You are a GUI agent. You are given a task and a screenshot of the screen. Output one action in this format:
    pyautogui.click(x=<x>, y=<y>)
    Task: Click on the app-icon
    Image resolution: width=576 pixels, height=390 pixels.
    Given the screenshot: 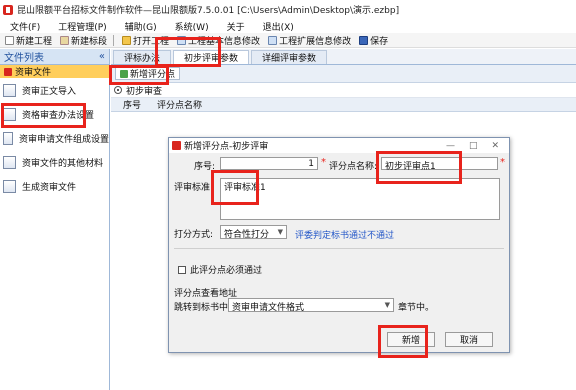 What is the action you would take?
    pyautogui.click(x=8, y=9)
    